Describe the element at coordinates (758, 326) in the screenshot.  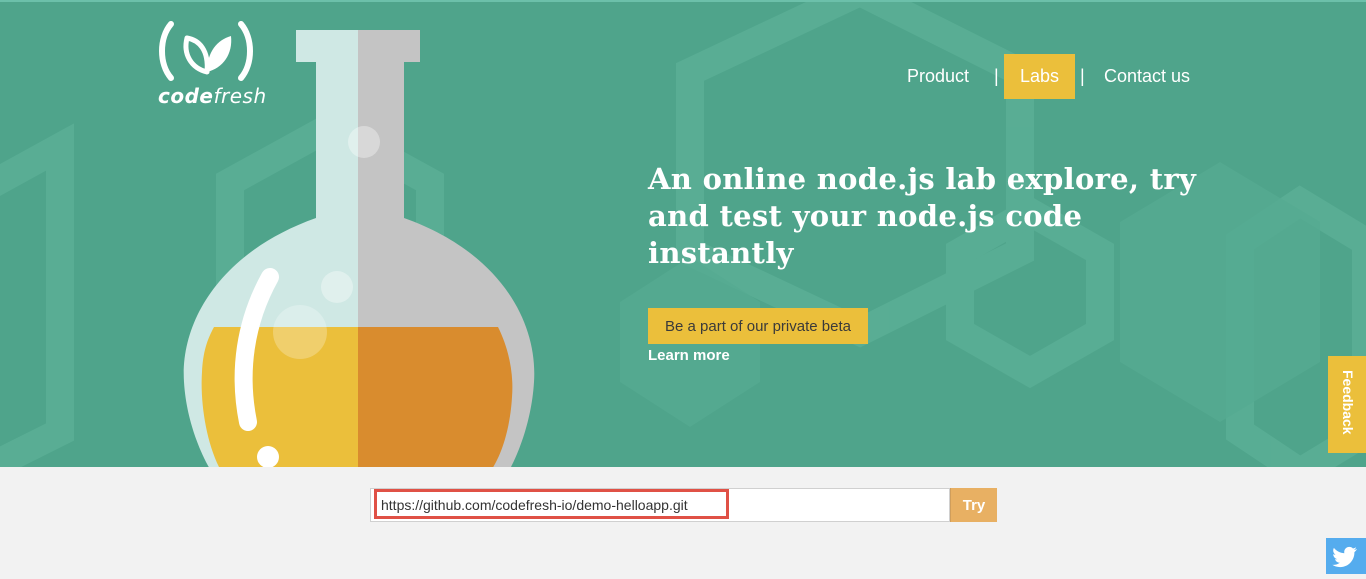
I see `private-beta-button: Be a part of our private beta` at that location.